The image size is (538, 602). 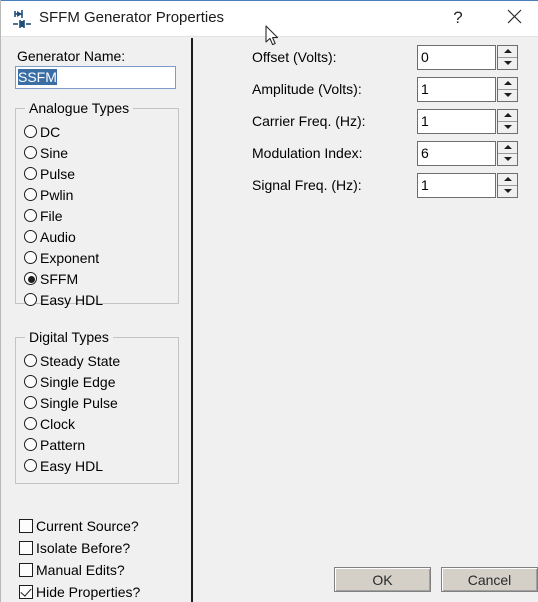 I want to click on checkbox-label: Hide Properties?, so click(x=88, y=591).